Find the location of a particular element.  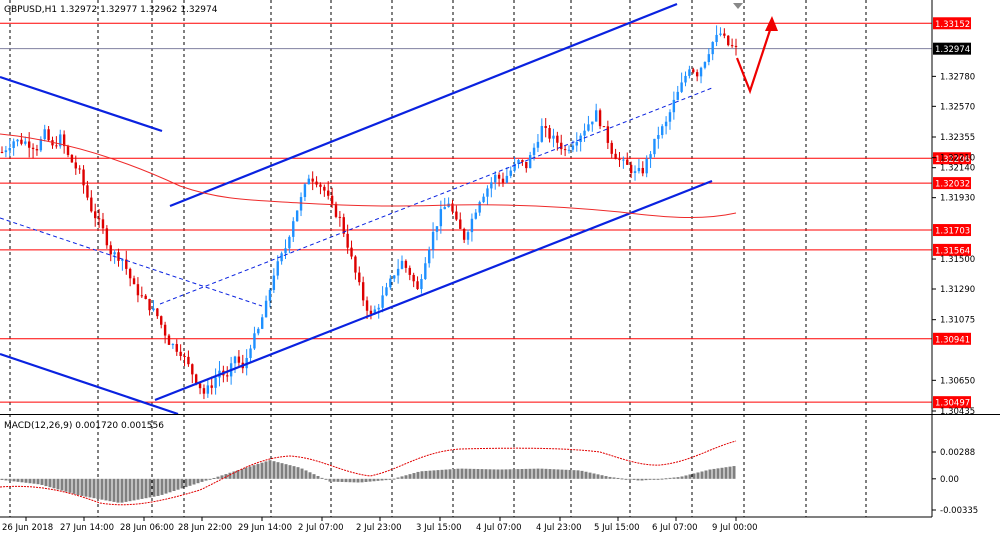

macd-tick-label: 0.00288 is located at coordinates (957, 453).